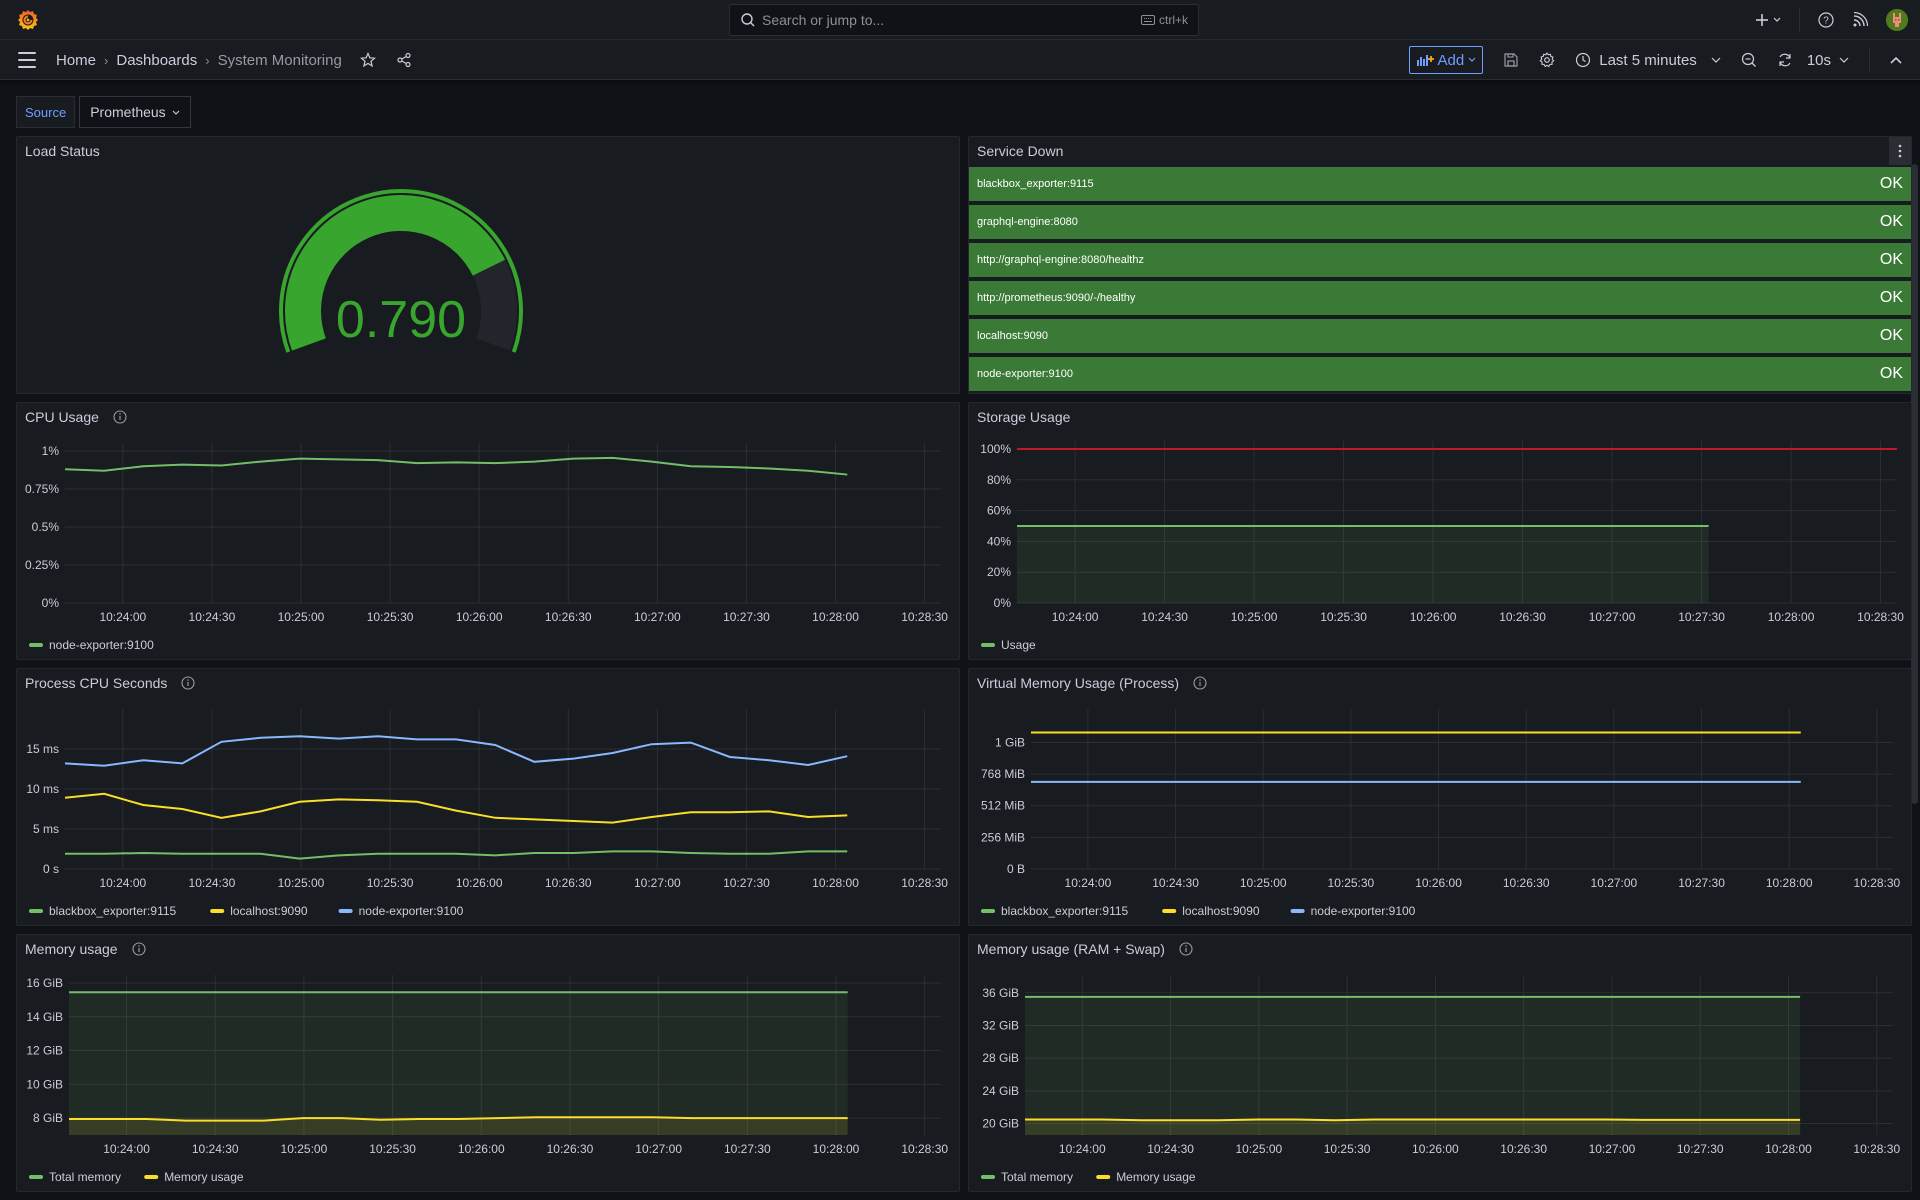  I want to click on service-name: node-exporter:9100, so click(1025, 374).